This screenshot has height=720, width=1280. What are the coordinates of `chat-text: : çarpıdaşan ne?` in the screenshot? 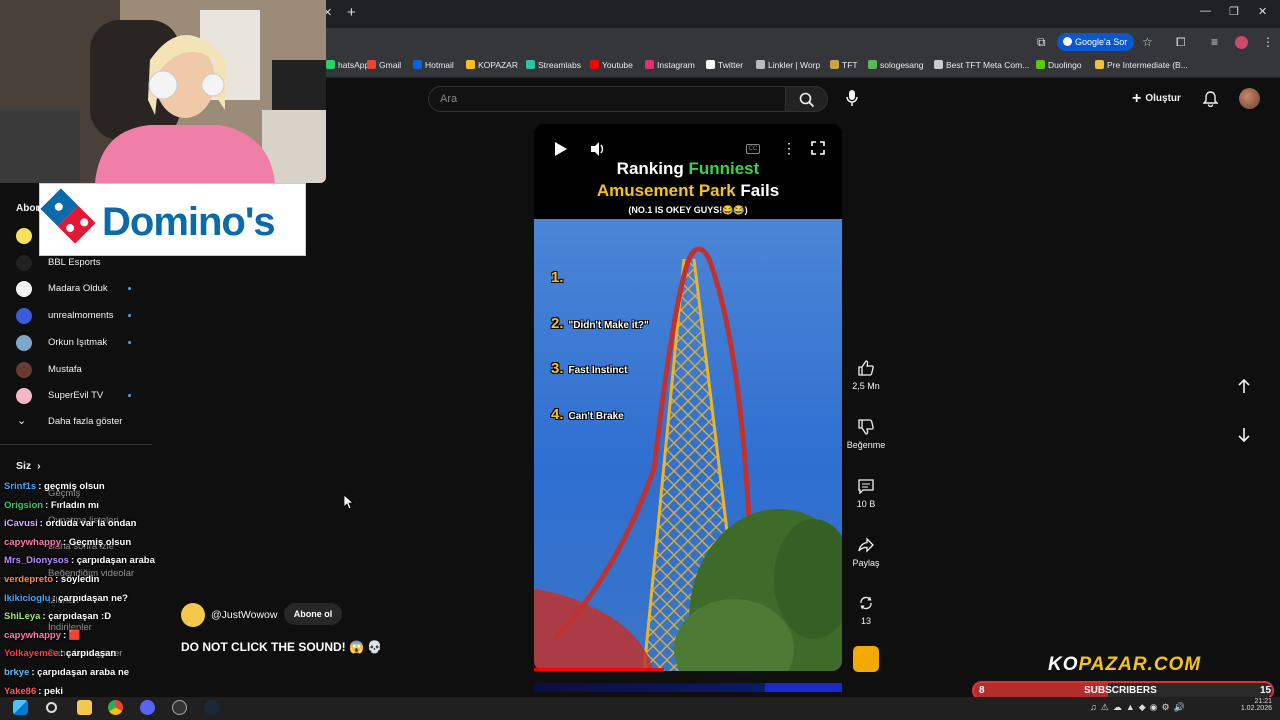 It's located at (90, 598).